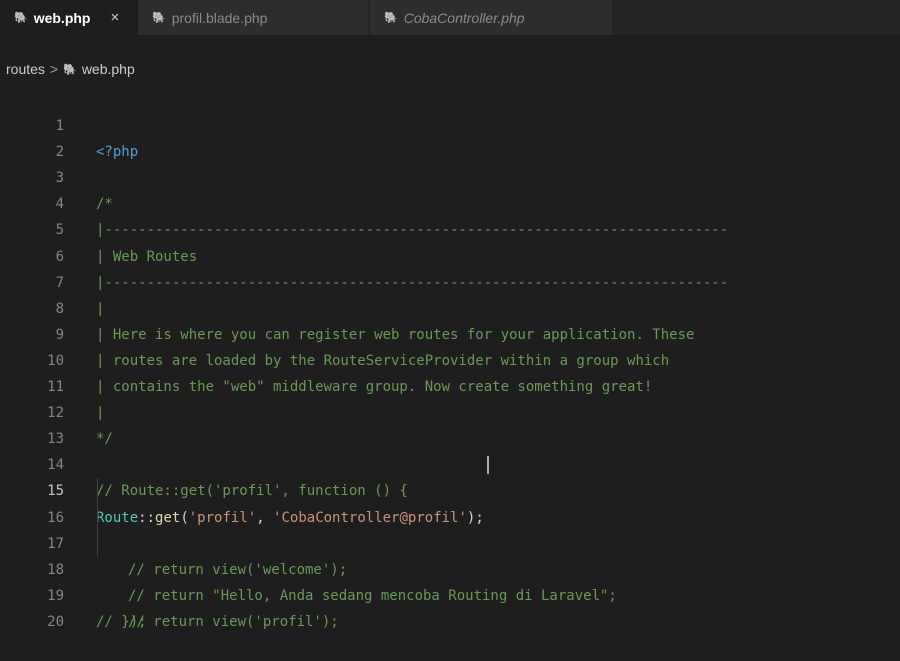 This screenshot has height=661, width=900. I want to click on code-line: 12 */, so click(450, 410).